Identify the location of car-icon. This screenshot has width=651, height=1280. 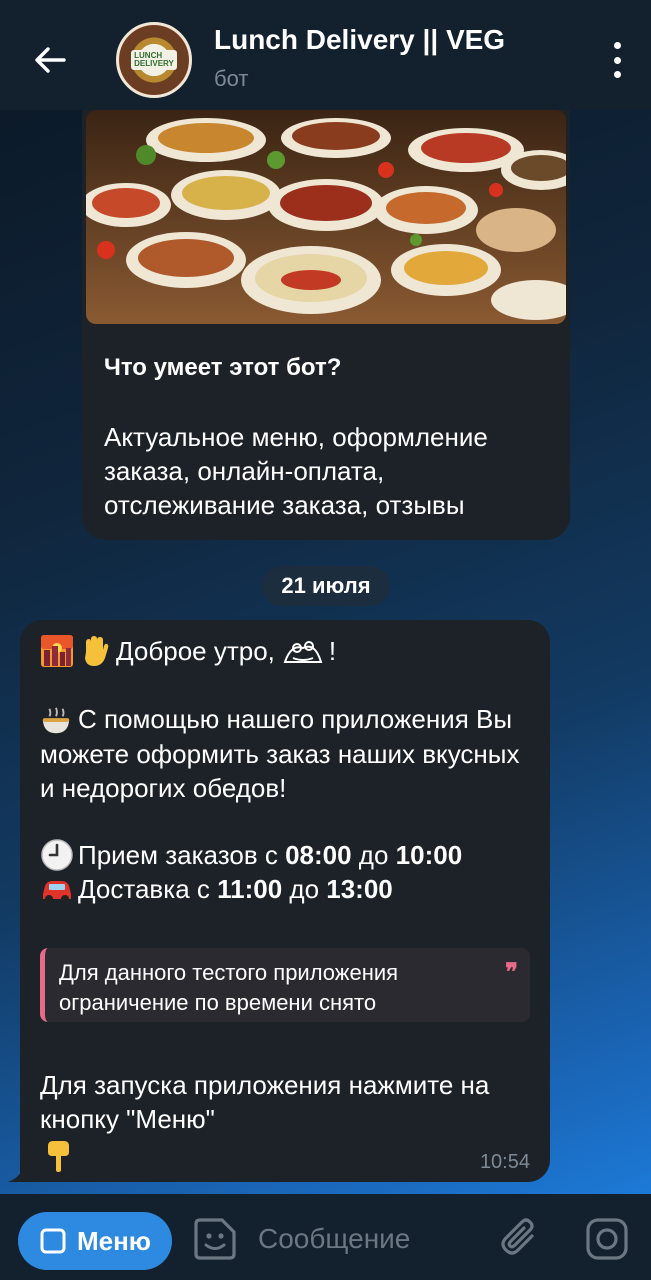
(57, 892).